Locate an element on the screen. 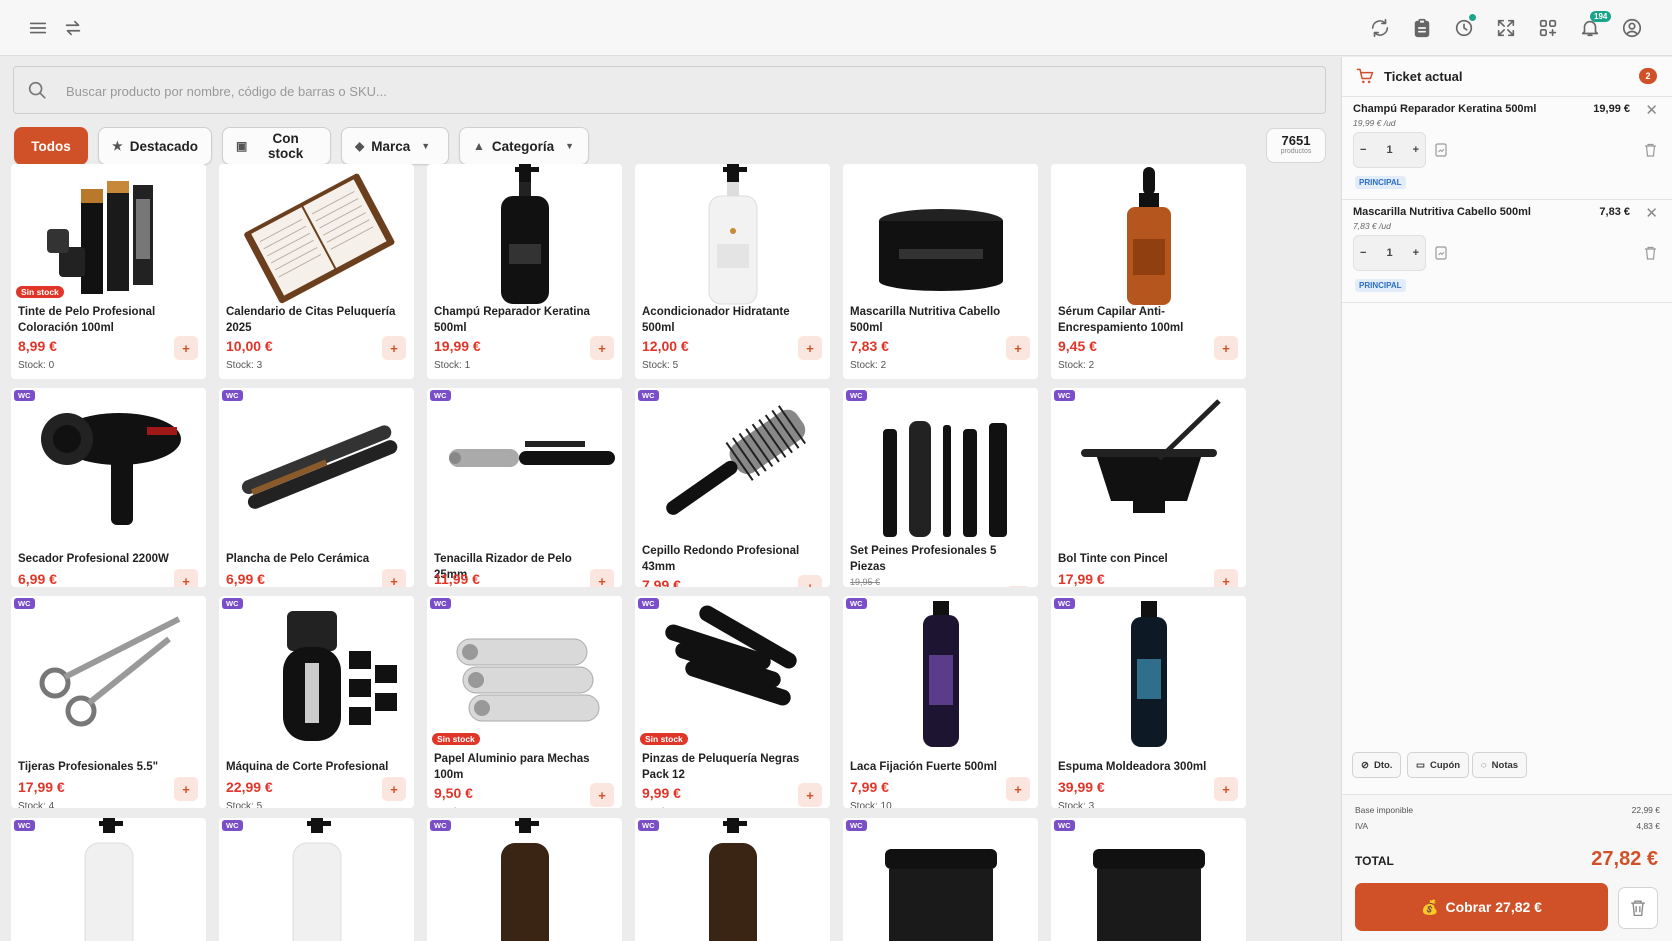 This screenshot has width=1672, height=941. hair-clipper-icon is located at coordinates (339, 675).